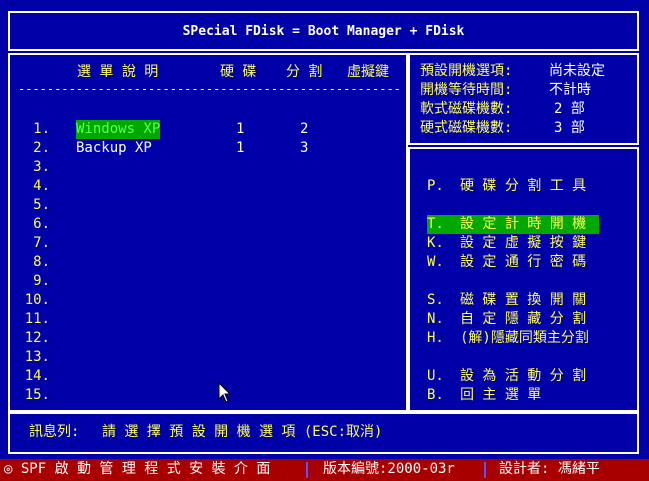  What do you see at coordinates (466, 71) in the screenshot?
I see `default-boot-label: 預設開機選項:` at bounding box center [466, 71].